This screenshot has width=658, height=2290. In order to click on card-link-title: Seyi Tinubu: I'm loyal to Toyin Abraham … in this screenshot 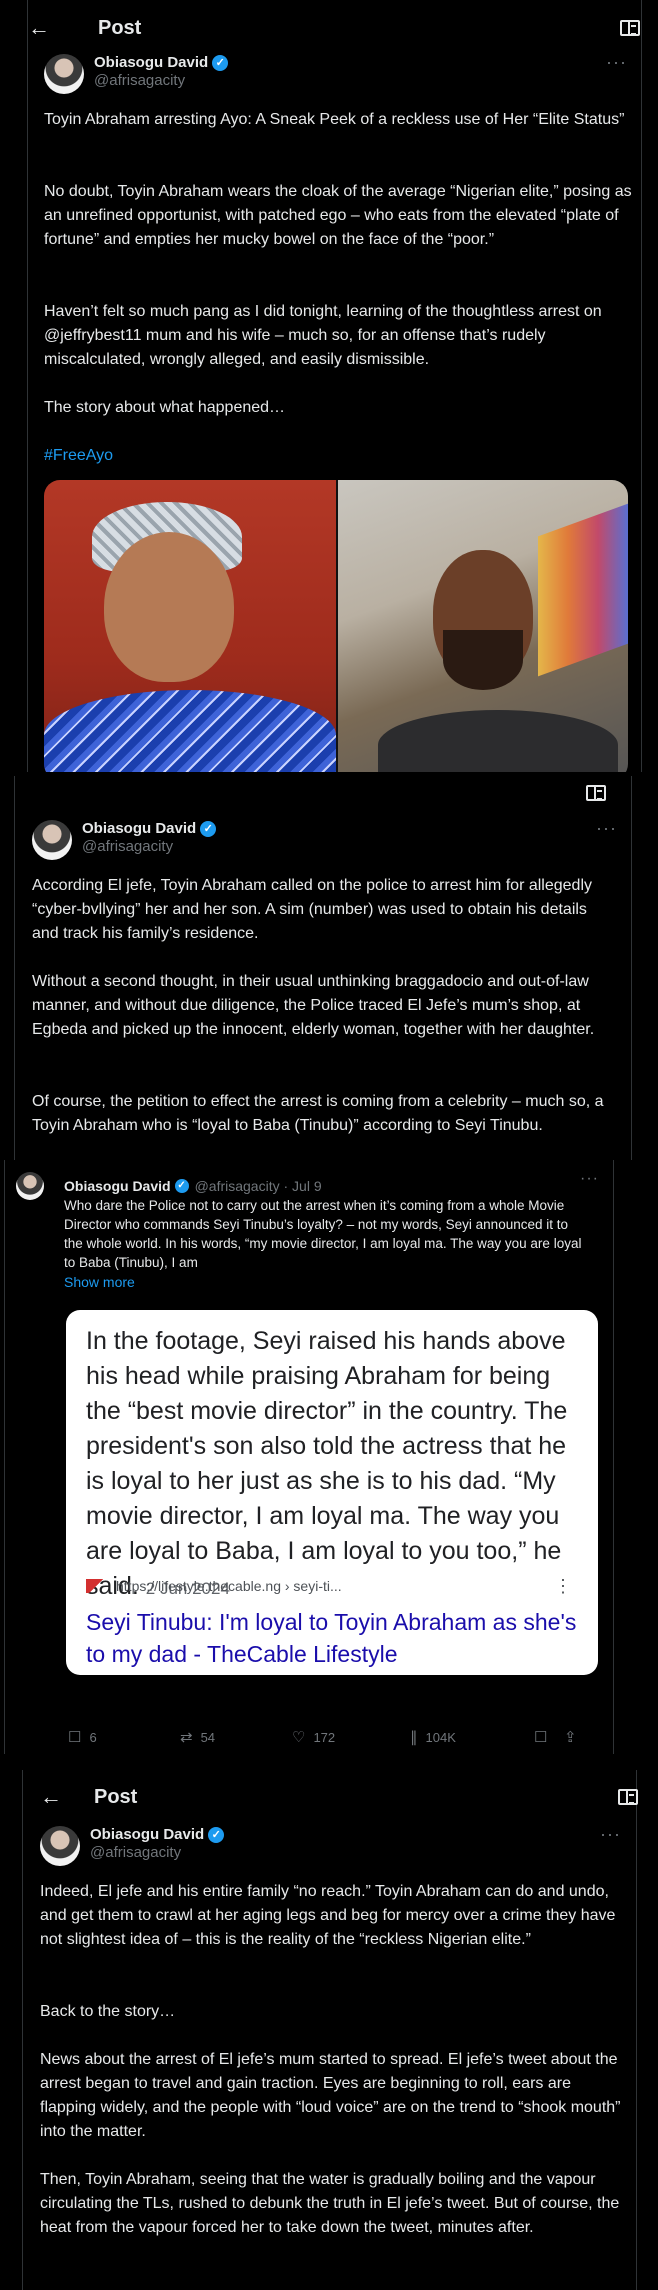, I will do `click(333, 1638)`.